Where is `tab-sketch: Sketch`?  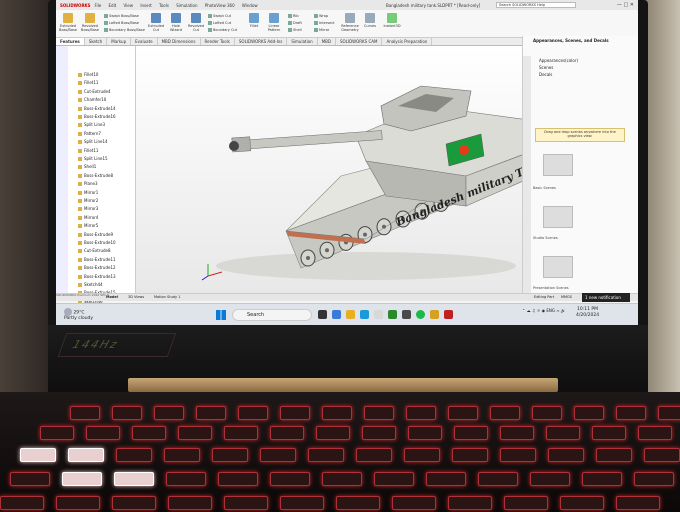
tab-sketch: Sketch is located at coordinates (96, 41).